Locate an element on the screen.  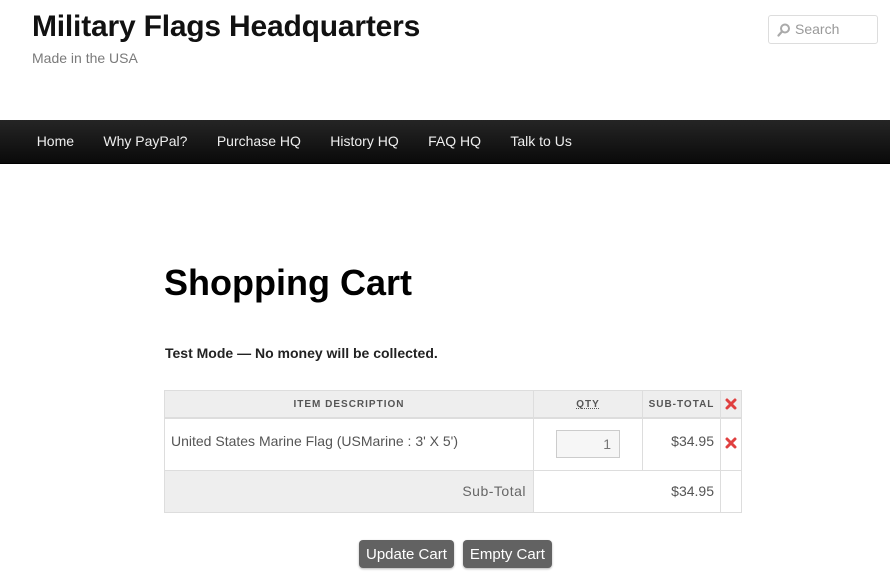
search-box is located at coordinates (823, 29).